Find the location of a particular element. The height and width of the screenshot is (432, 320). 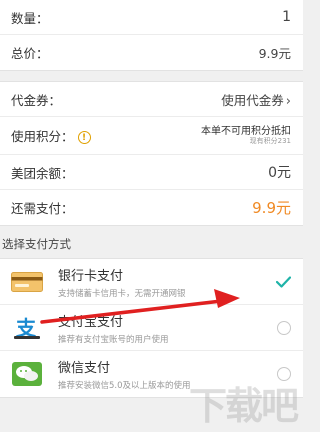

points-balance: 现有积分231 is located at coordinates (270, 141).